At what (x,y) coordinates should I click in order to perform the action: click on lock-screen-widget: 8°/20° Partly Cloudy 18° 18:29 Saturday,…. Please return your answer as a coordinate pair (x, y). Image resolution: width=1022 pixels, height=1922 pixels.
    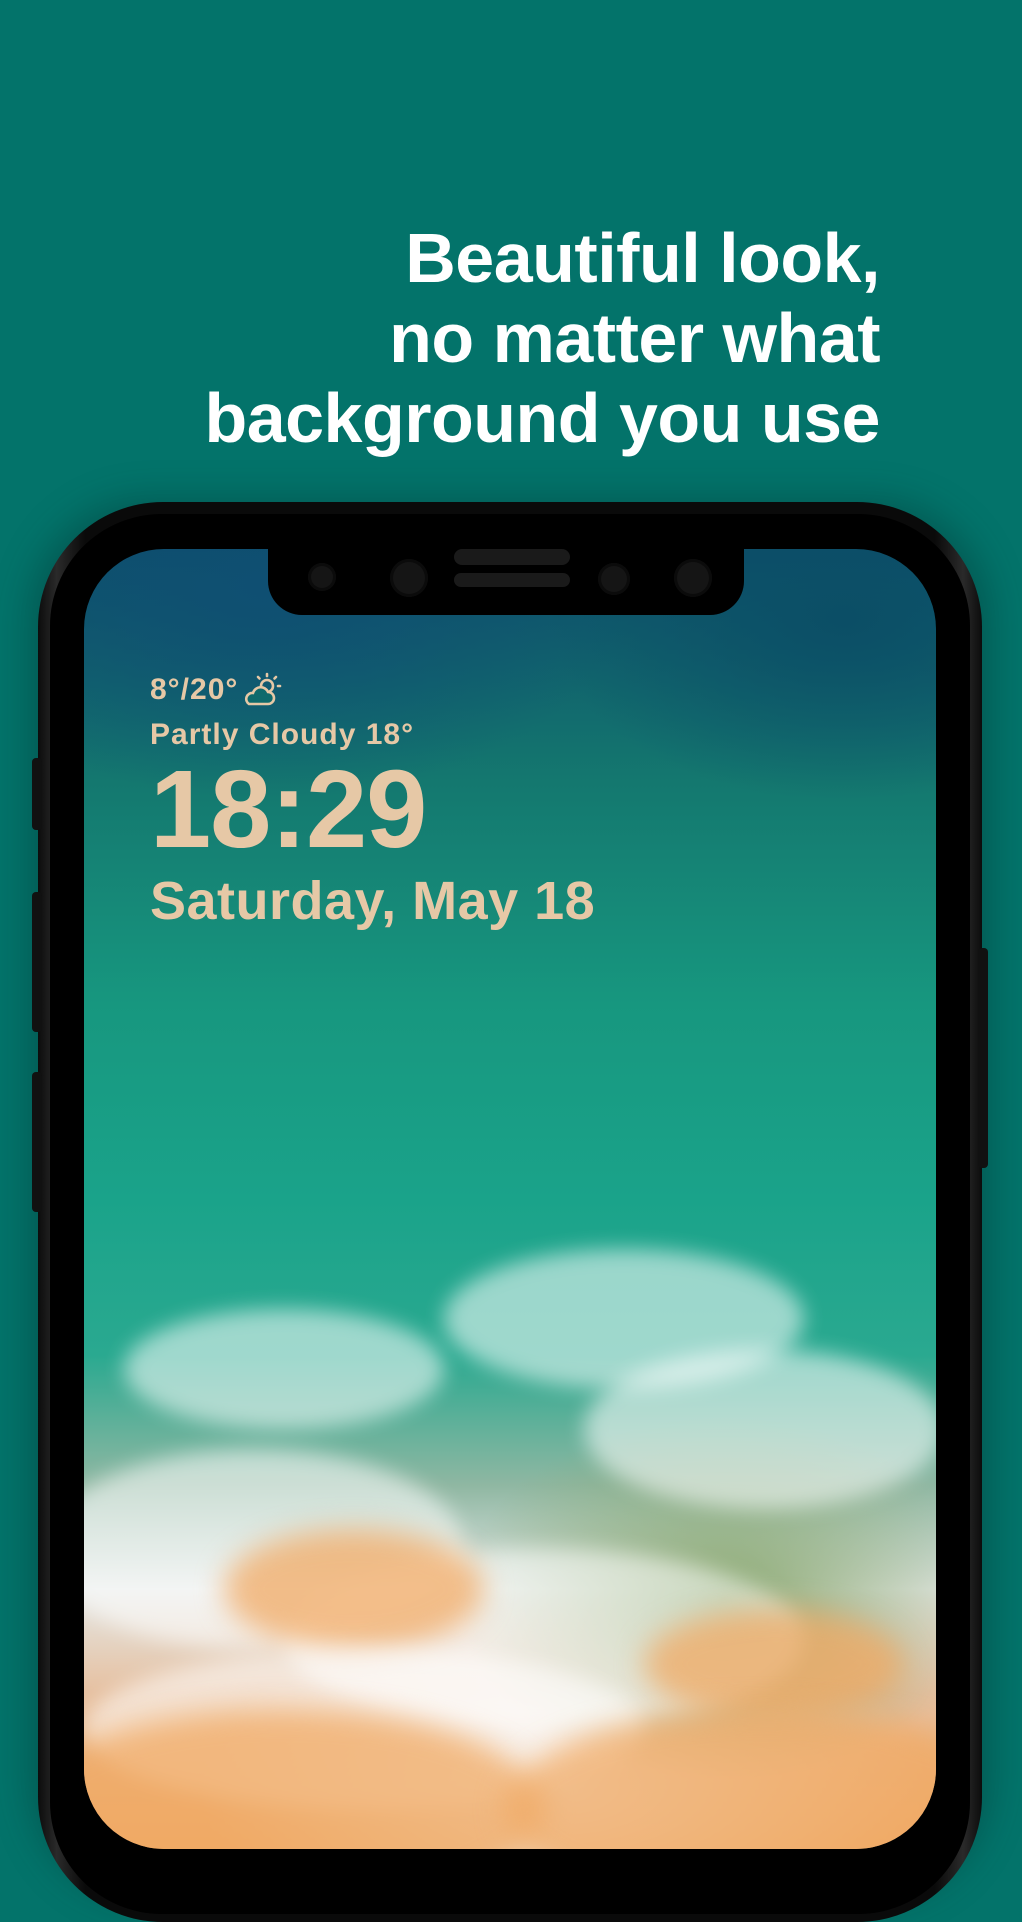
    Looking at the image, I should click on (372, 800).